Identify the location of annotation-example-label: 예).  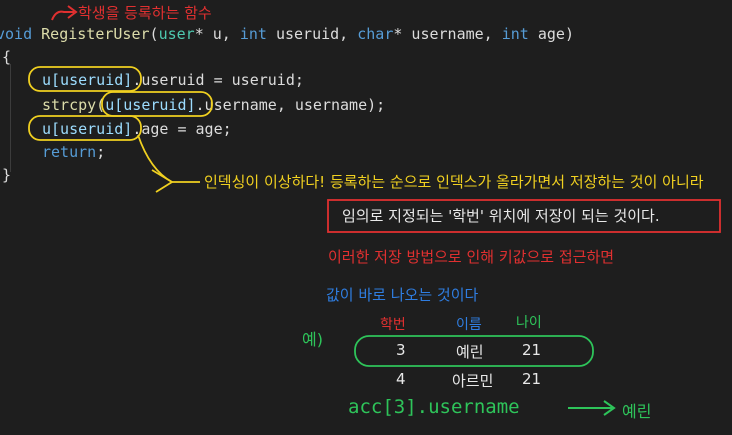
(312, 339).